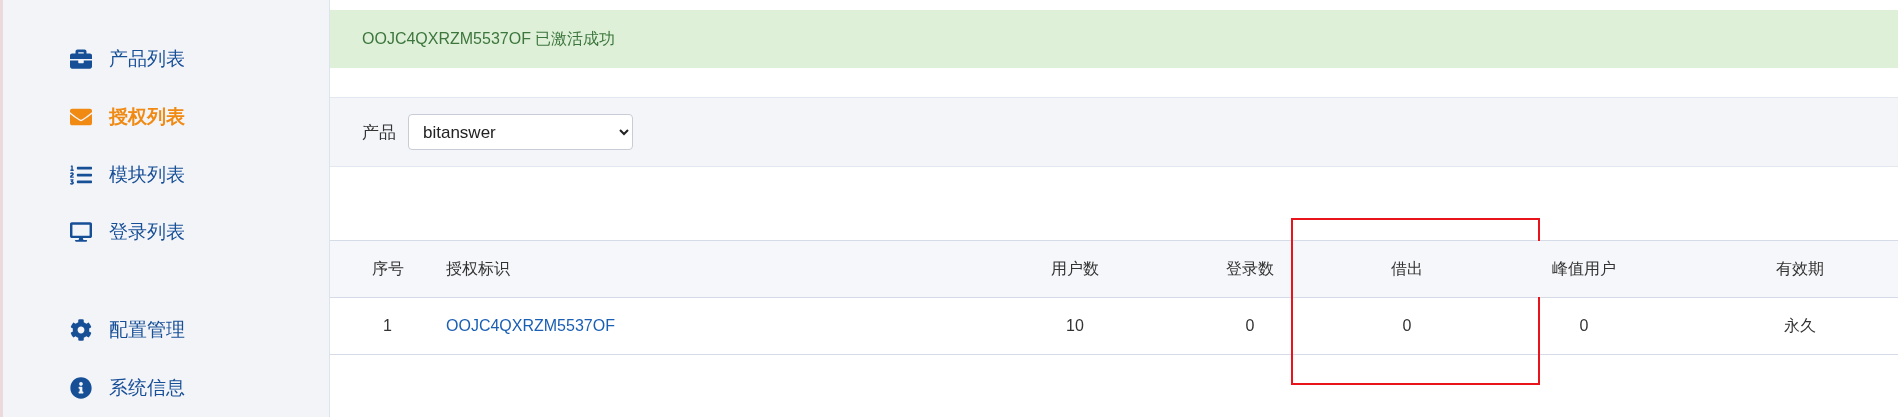  Describe the element at coordinates (1114, 39) in the screenshot. I see `success-alert: OOJC4QXRZM5537OF 已激活成功` at that location.